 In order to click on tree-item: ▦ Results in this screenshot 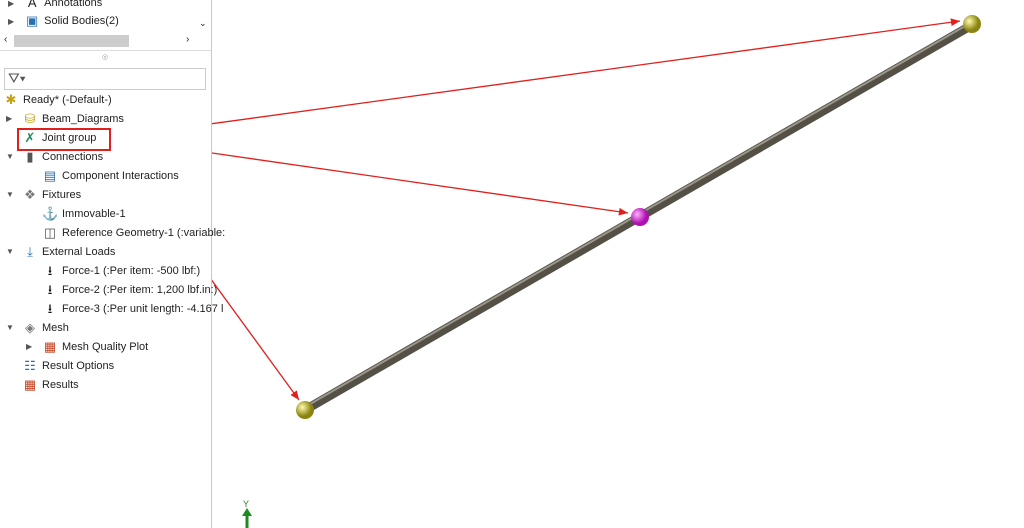, I will do `click(50, 385)`.